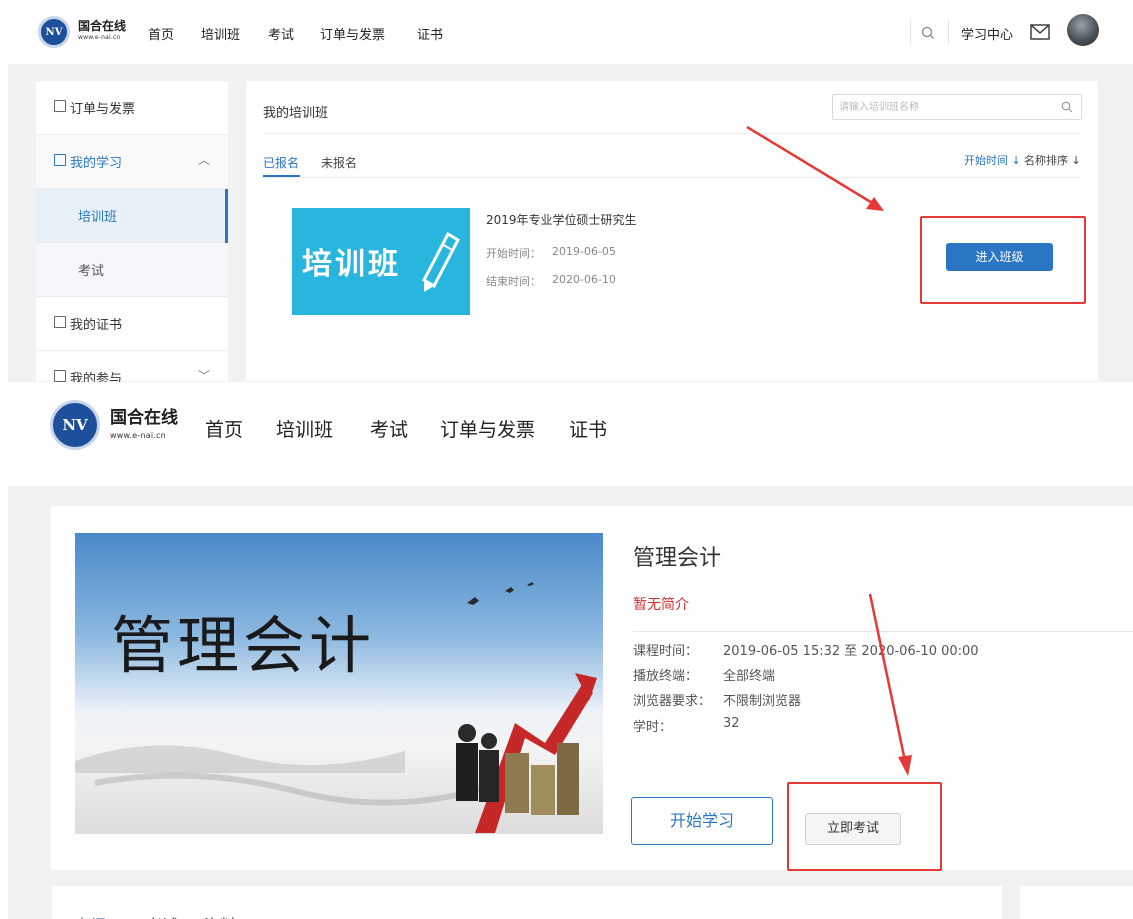 The height and width of the screenshot is (919, 1133). What do you see at coordinates (987, 33) in the screenshot?
I see `learning-center-link: 学习中心` at bounding box center [987, 33].